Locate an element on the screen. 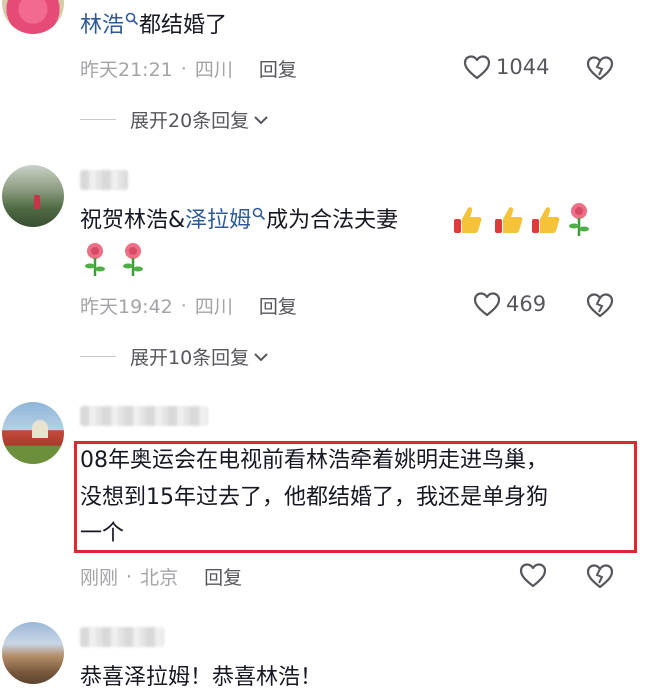 Image resolution: width=660 pixels, height=691 pixels. like-button: 469 is located at coordinates (509, 304).